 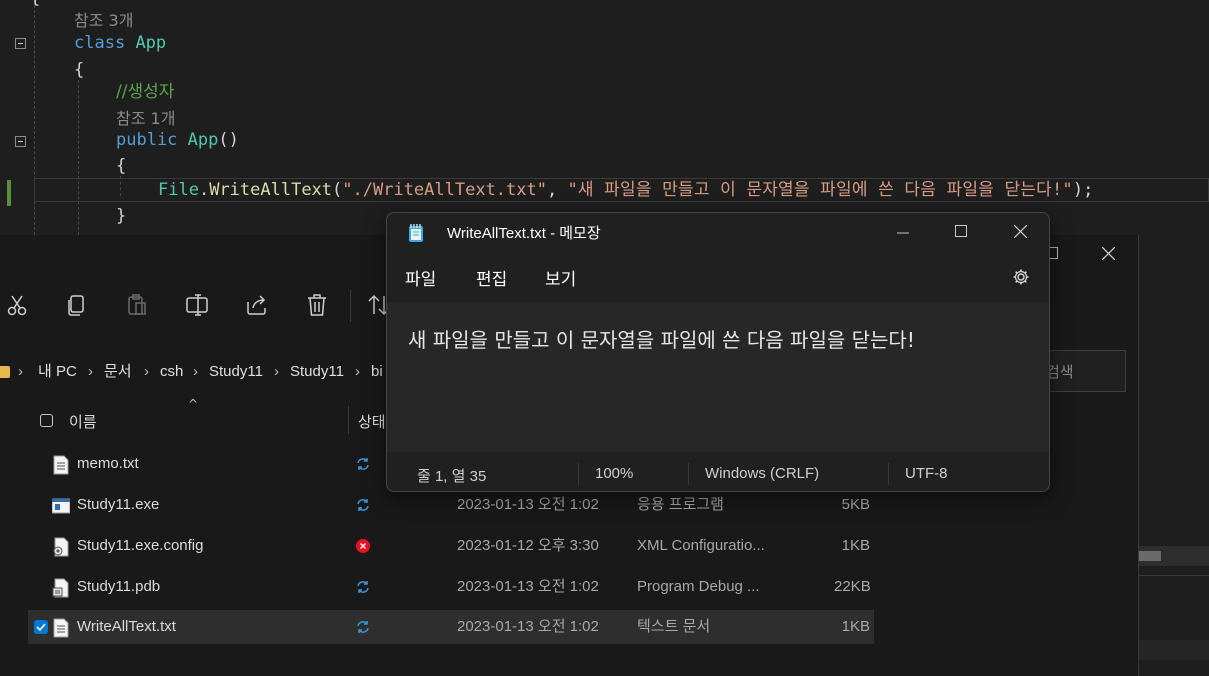 What do you see at coordinates (9, 193) in the screenshot?
I see `change-marker` at bounding box center [9, 193].